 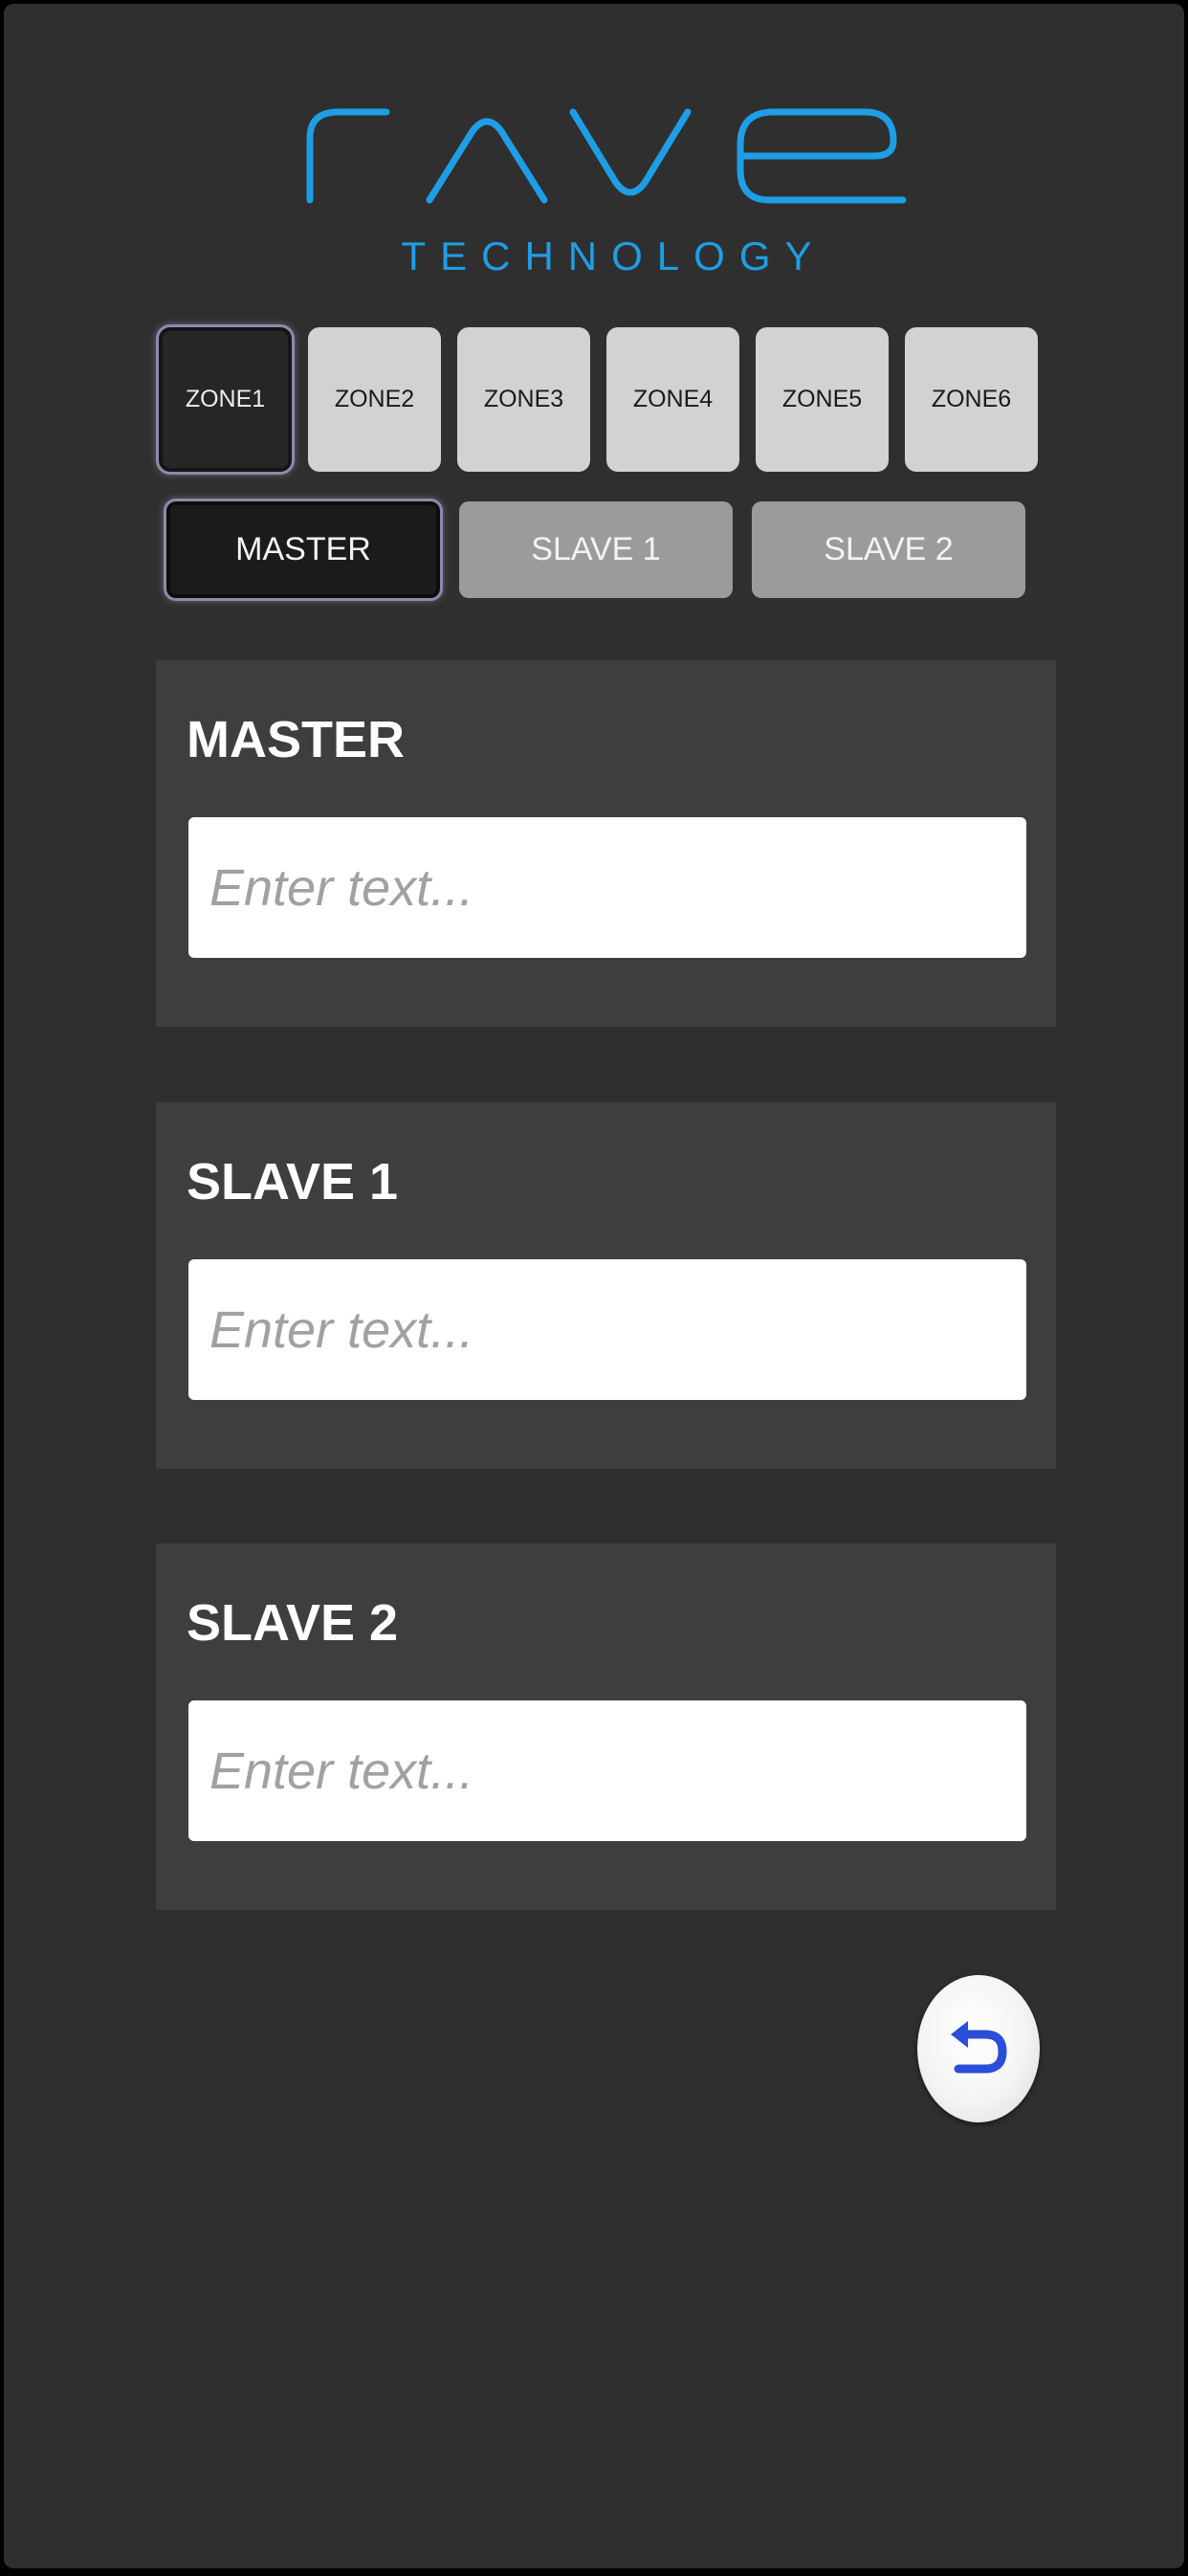 What do you see at coordinates (613, 255) in the screenshot?
I see `brand-tagline: TECHNOLOGY` at bounding box center [613, 255].